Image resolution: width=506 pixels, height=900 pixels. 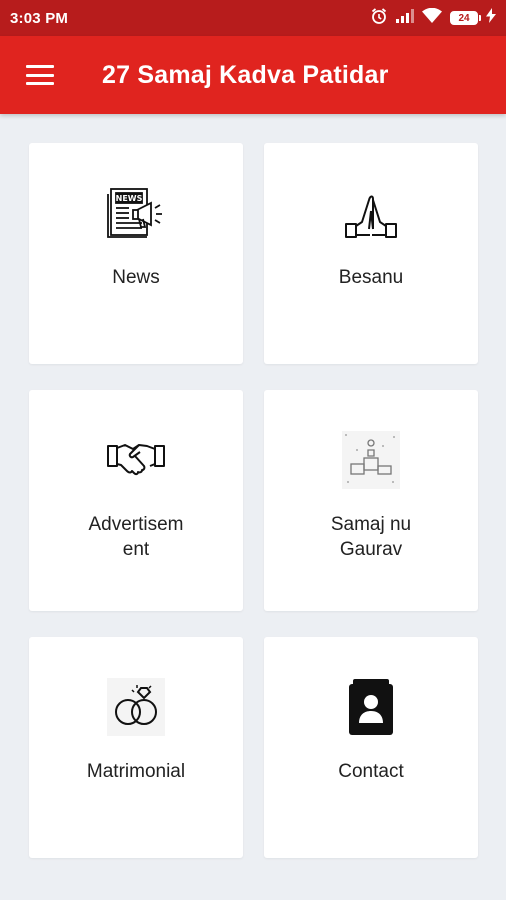 What do you see at coordinates (40, 75) in the screenshot?
I see `hamburger-menu-icon` at bounding box center [40, 75].